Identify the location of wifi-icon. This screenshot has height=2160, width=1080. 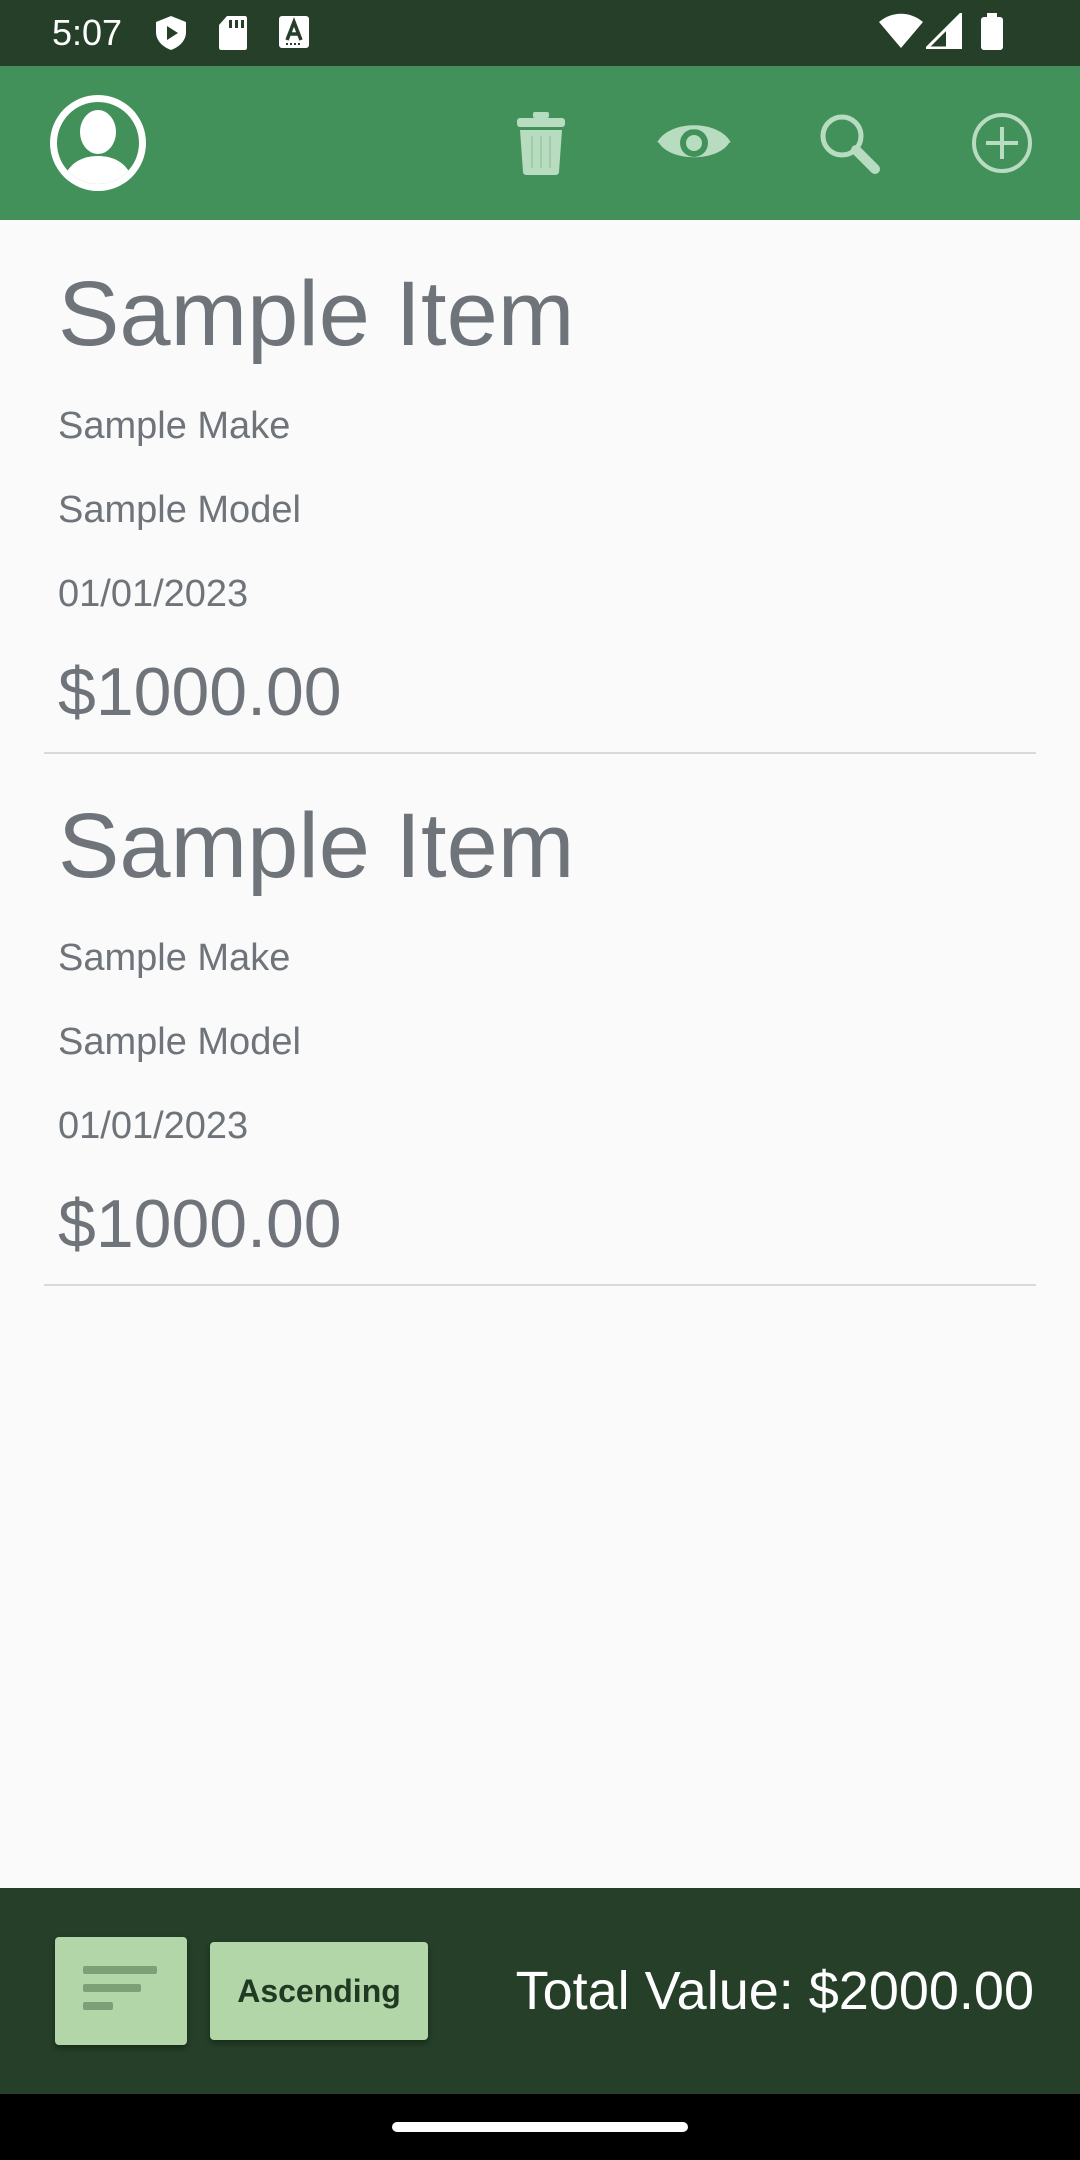
(901, 33).